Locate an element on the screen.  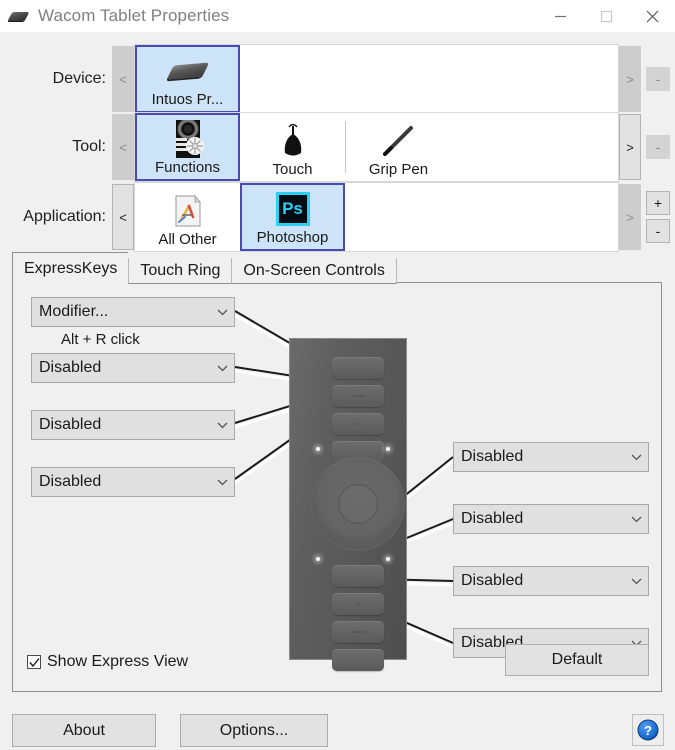
touch-ring is located at coordinates (358, 504).